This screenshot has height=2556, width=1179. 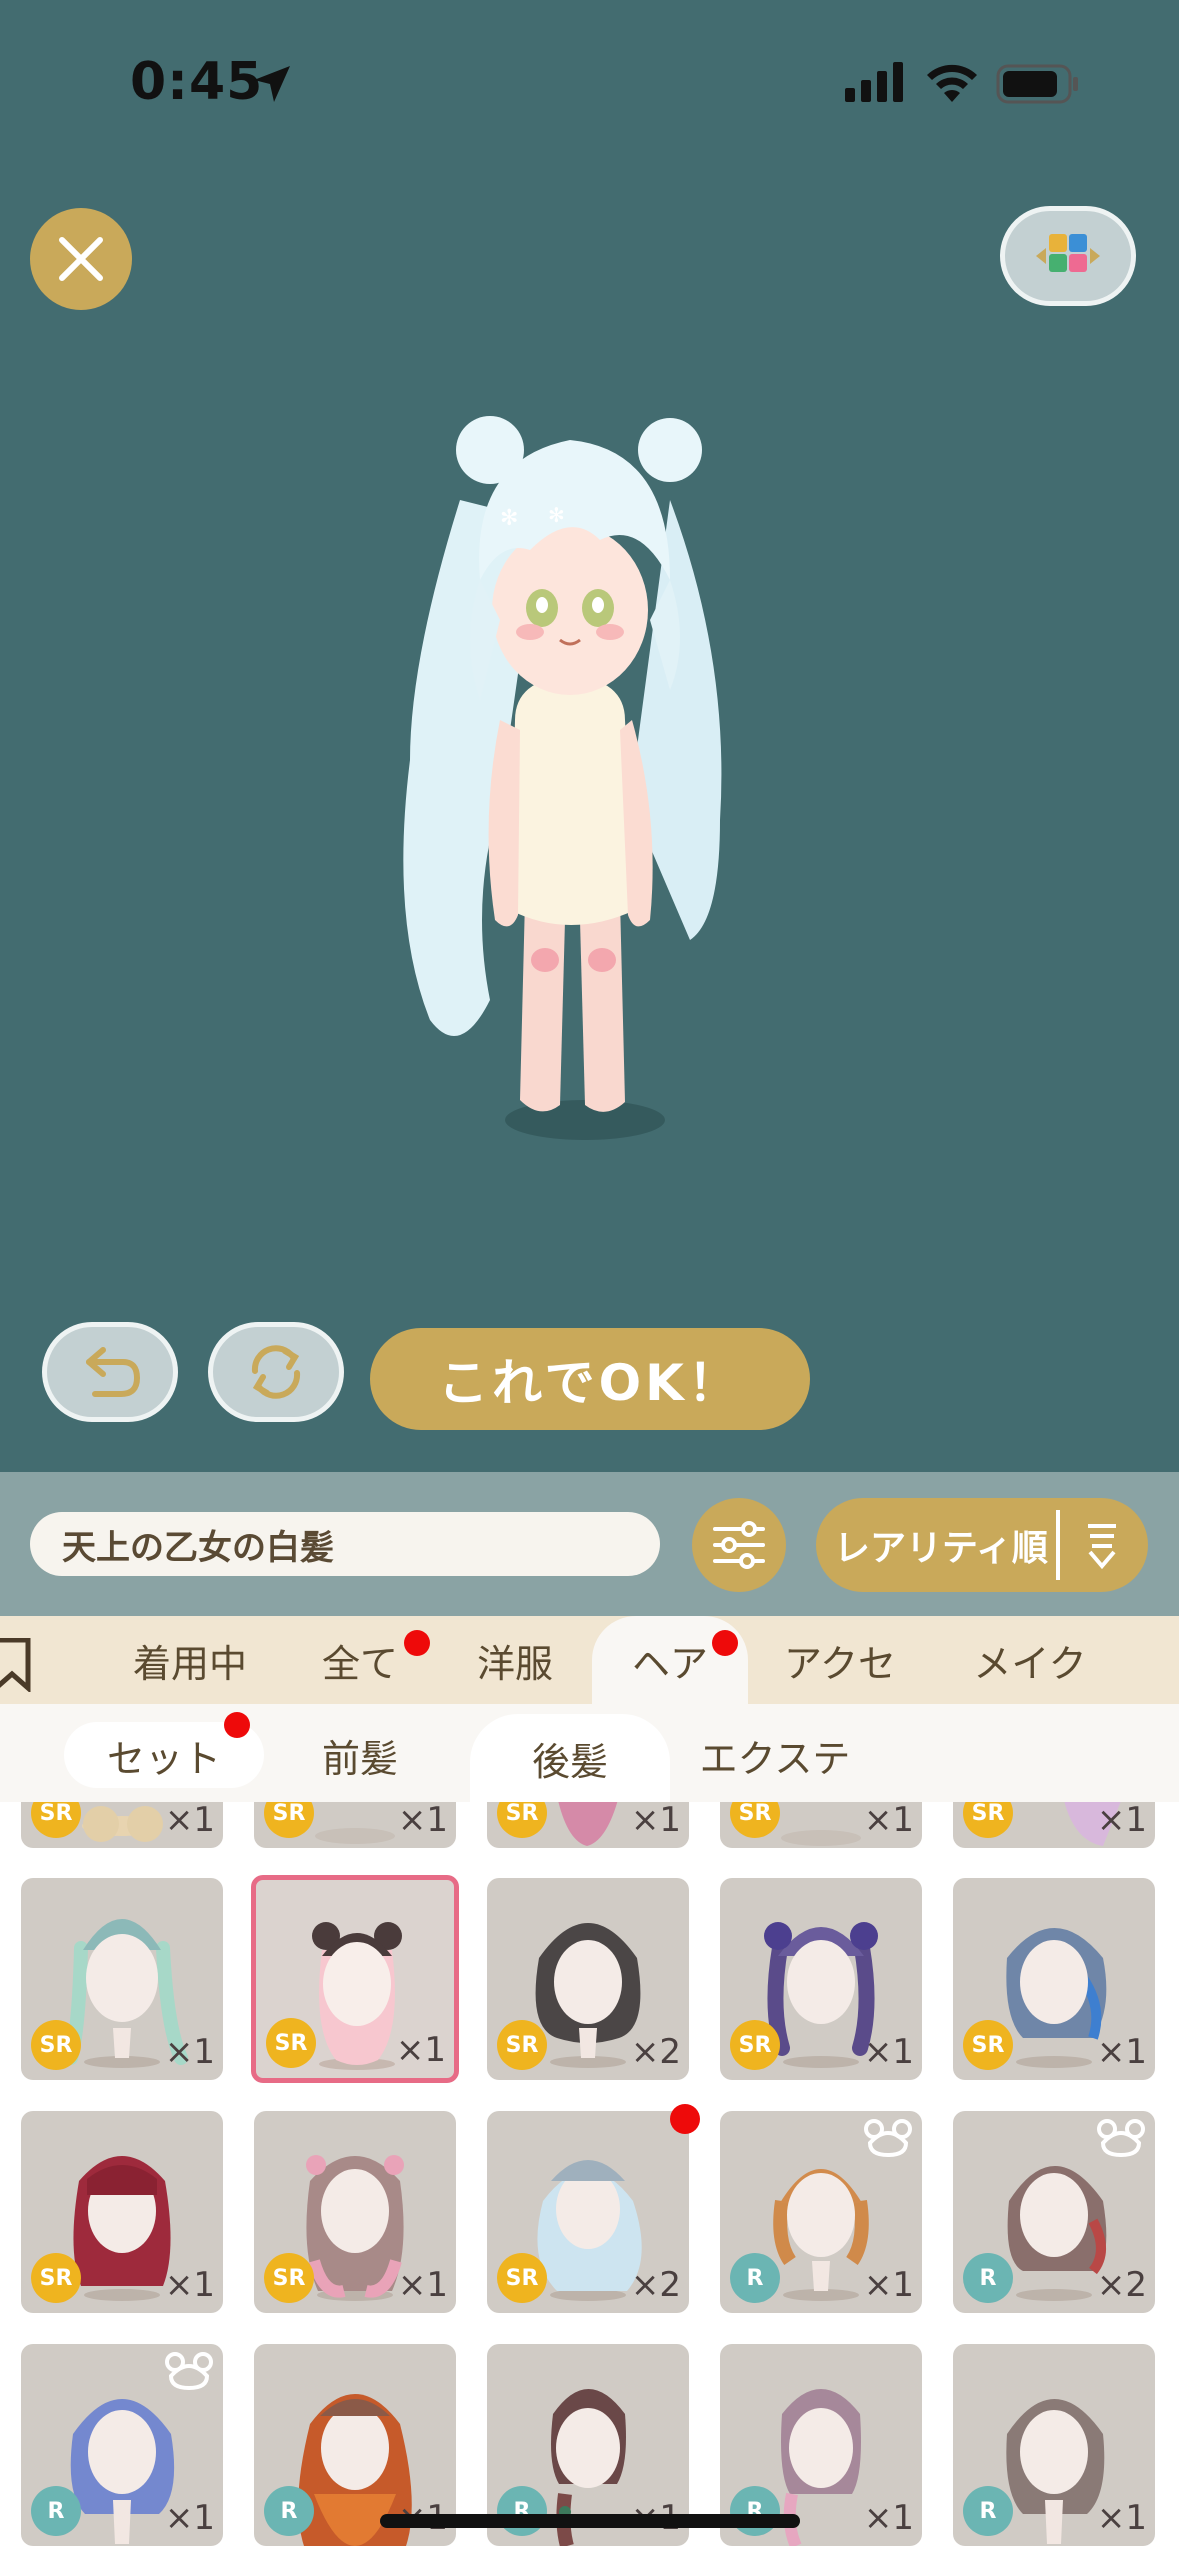 I want to click on status-bar: 0:45, so click(x=589, y=85).